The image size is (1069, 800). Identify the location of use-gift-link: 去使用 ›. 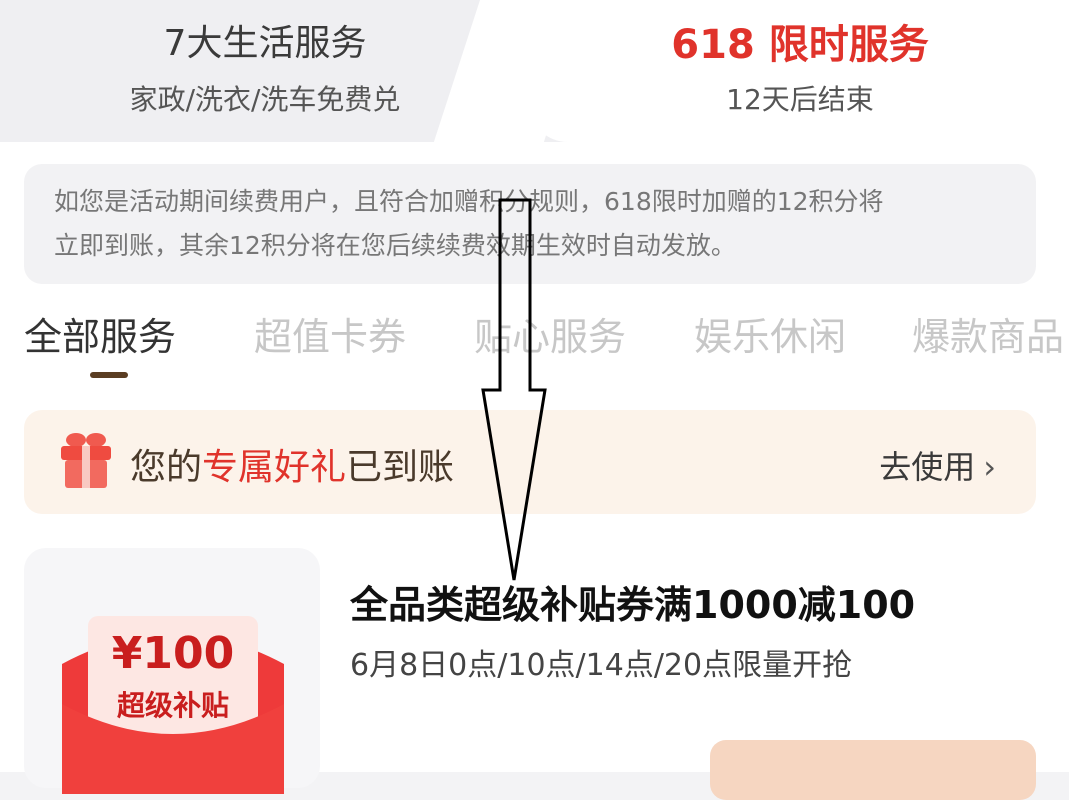
(937, 465).